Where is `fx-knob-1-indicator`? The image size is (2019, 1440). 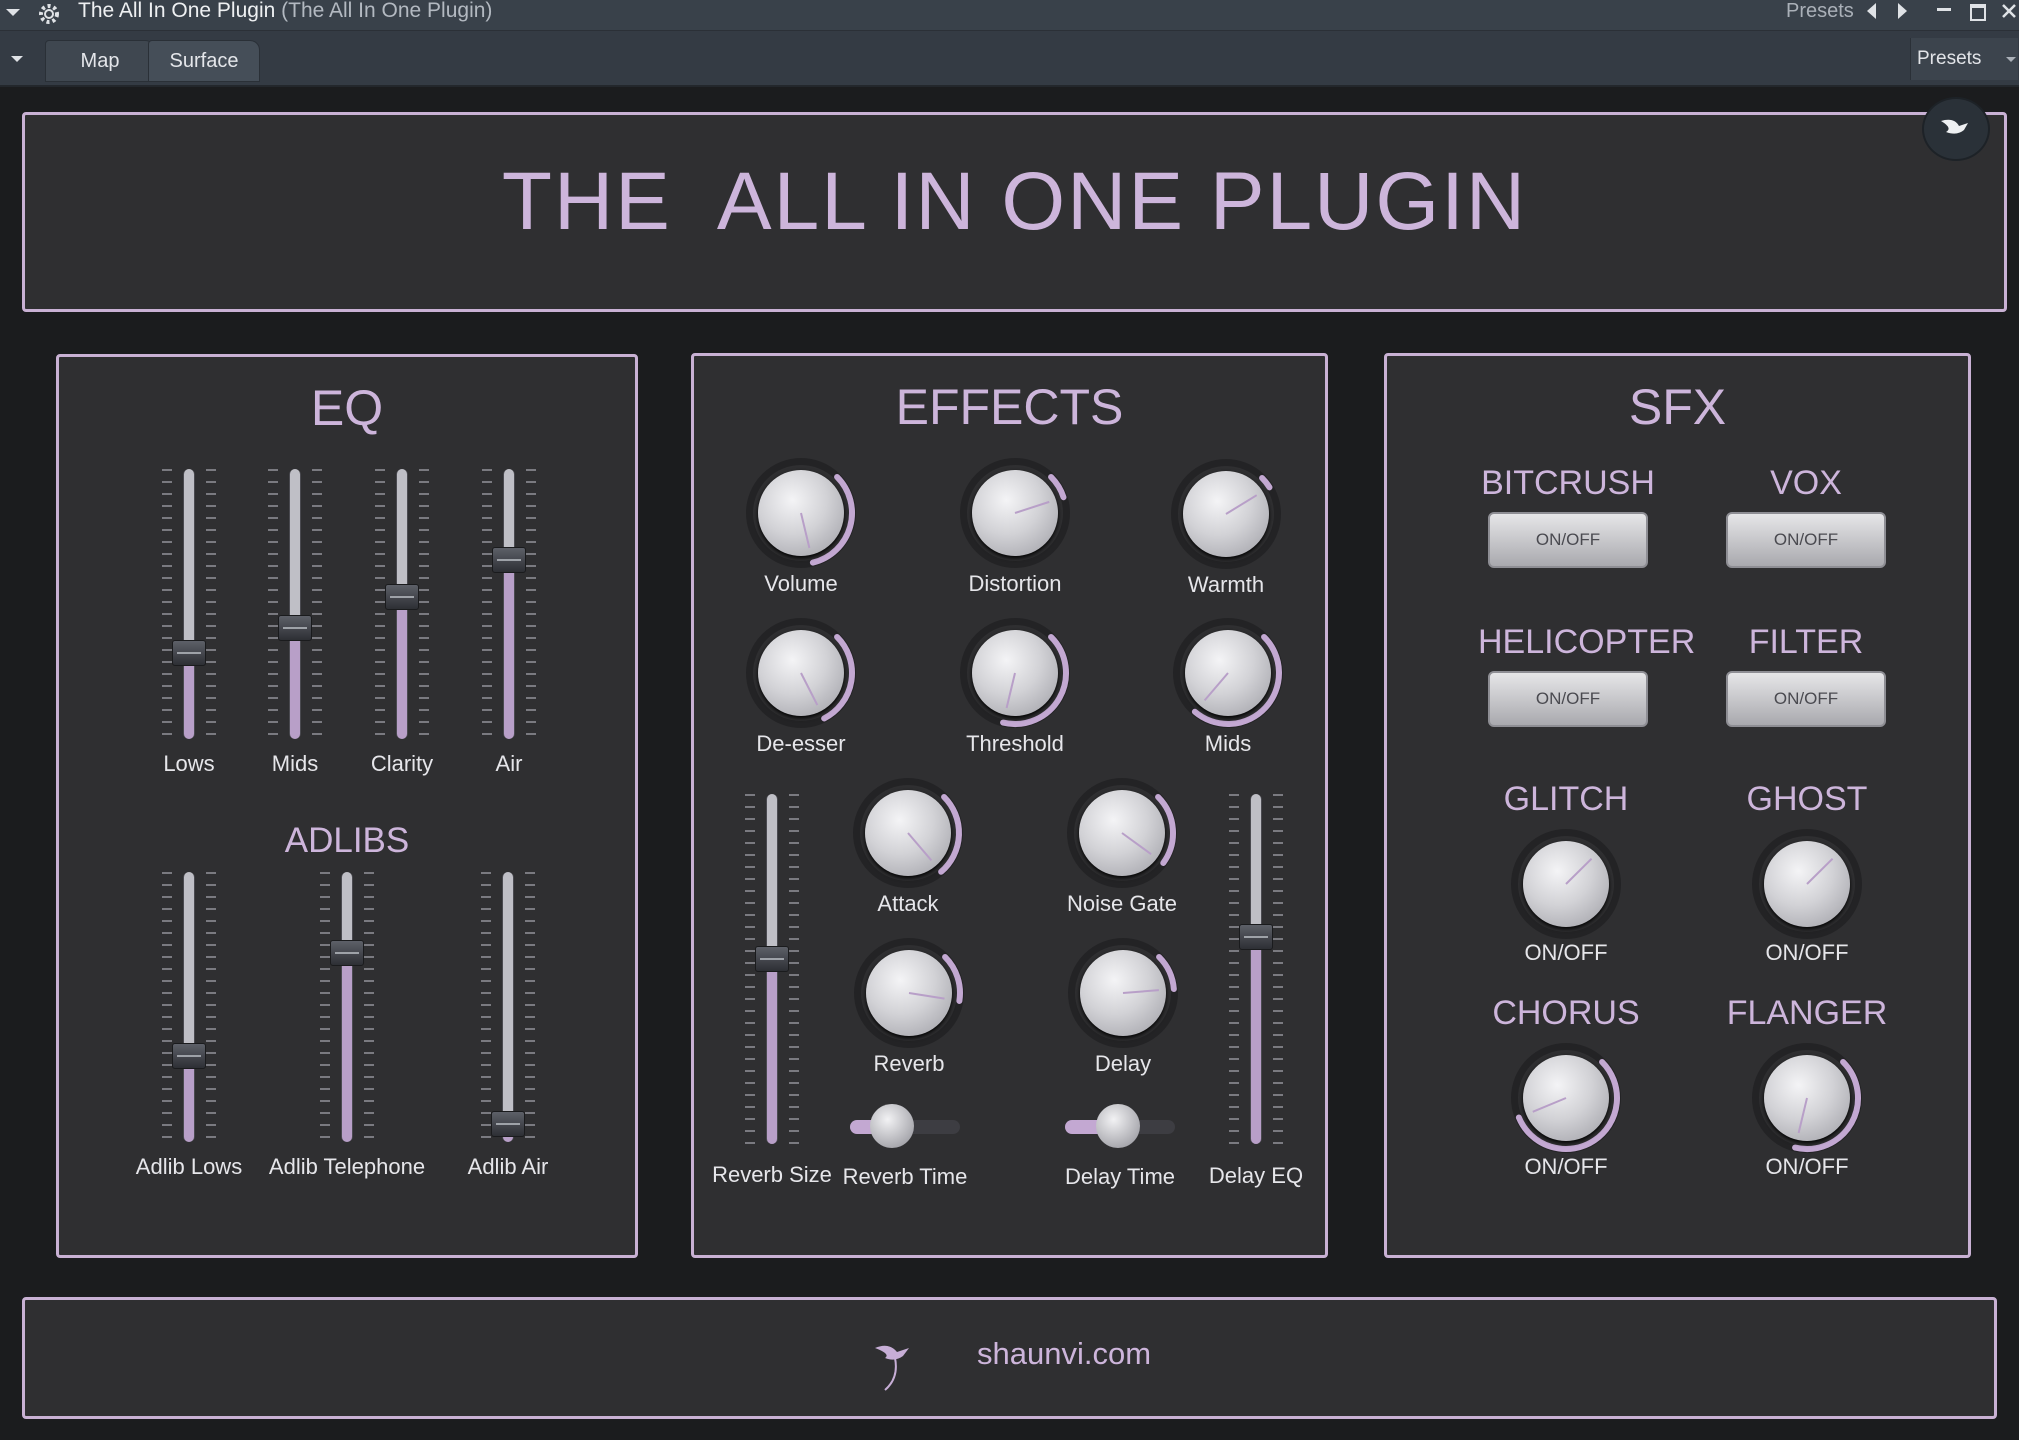 fx-knob-1-indicator is located at coordinates (1032, 507).